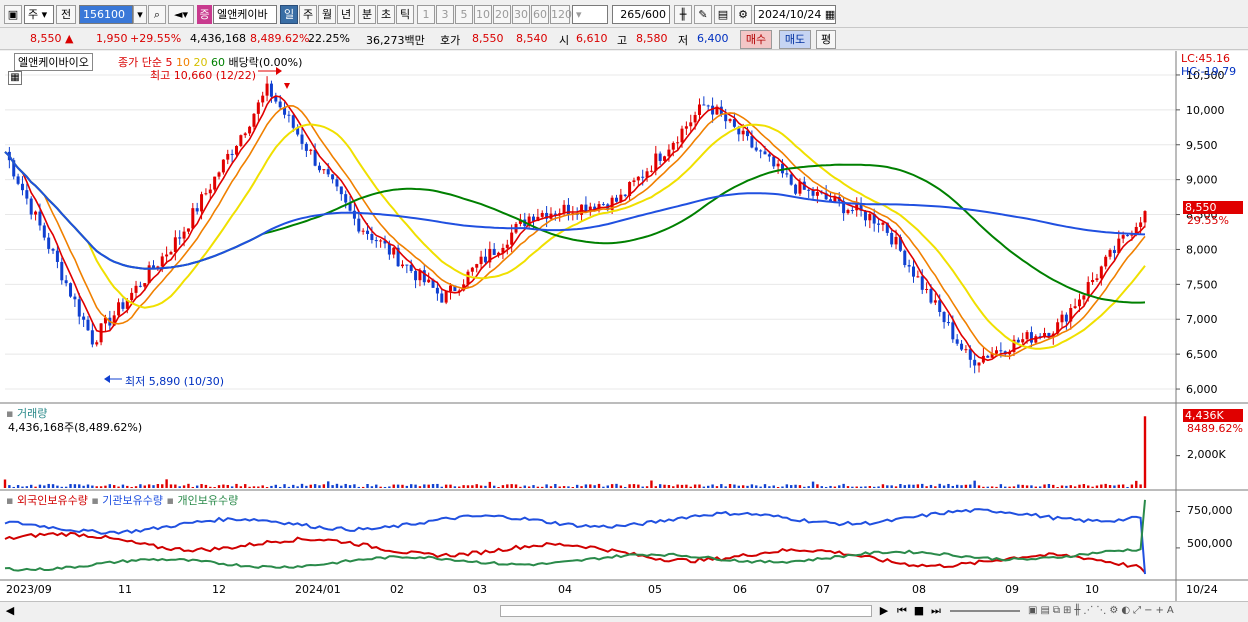 The image size is (1248, 622). Describe the element at coordinates (405, 14) in the screenshot. I see `timeframe-tick-button: 틱` at that location.